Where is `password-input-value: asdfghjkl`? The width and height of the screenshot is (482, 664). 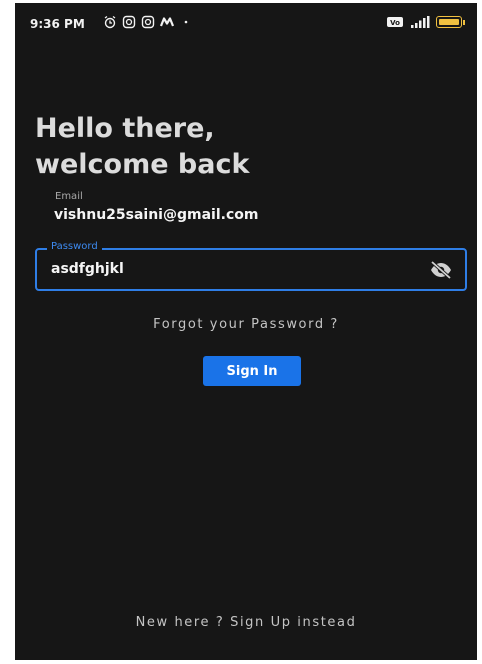 password-input-value: asdfghjkl is located at coordinates (87, 269).